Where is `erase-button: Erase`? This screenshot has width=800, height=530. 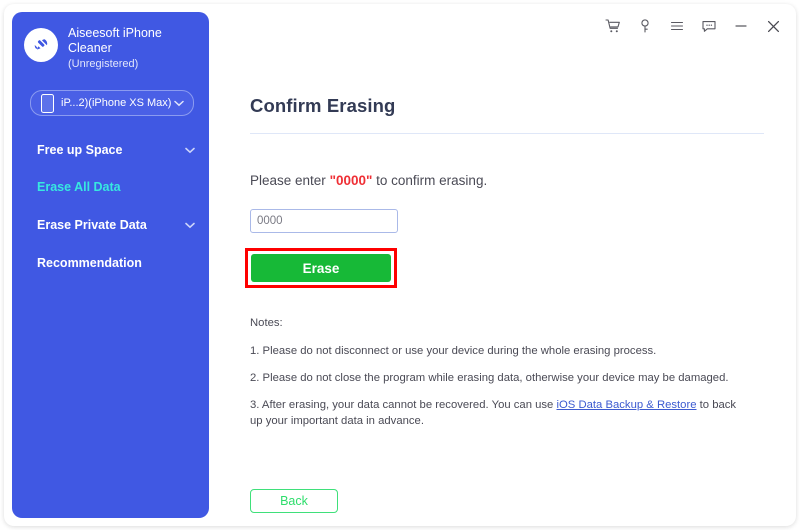 erase-button: Erase is located at coordinates (321, 268).